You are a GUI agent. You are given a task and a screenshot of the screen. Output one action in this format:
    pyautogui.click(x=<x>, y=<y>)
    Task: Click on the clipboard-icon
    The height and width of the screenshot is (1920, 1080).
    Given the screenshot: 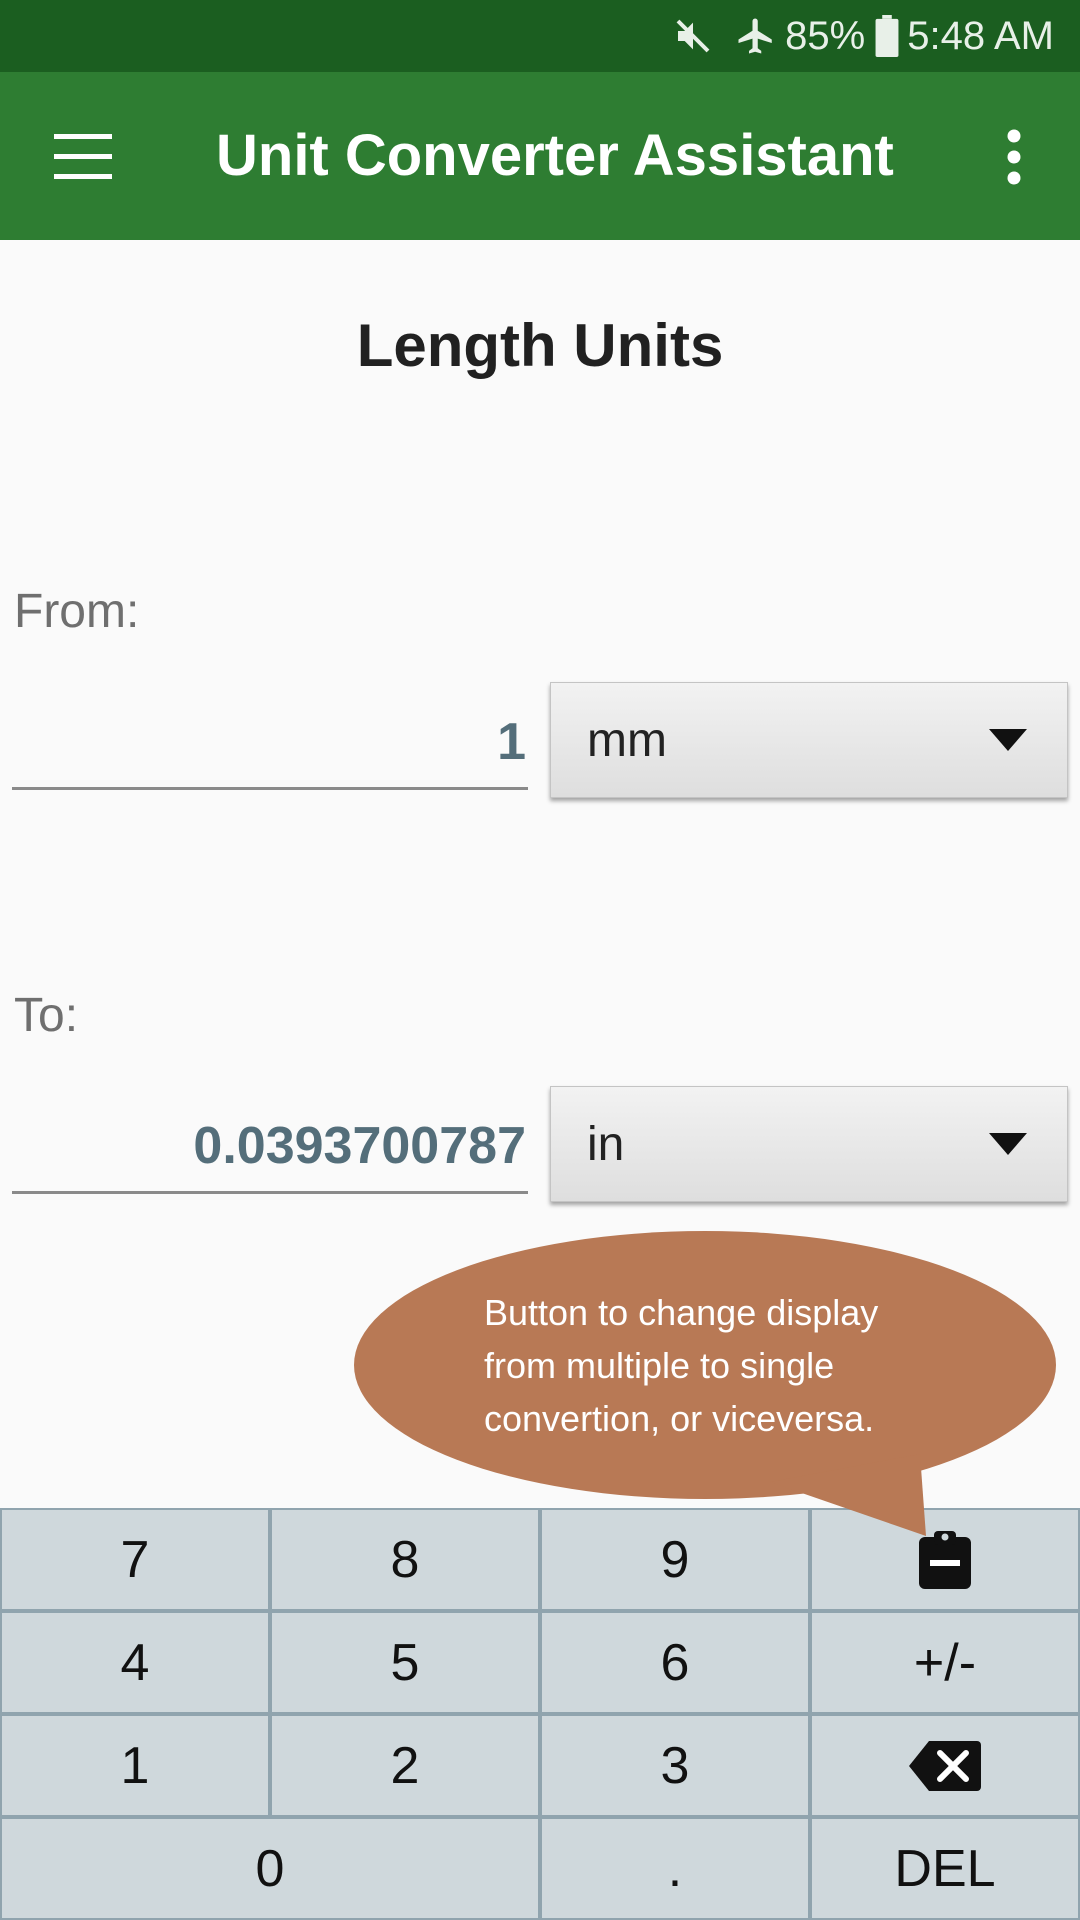 What is the action you would take?
    pyautogui.click(x=945, y=1559)
    